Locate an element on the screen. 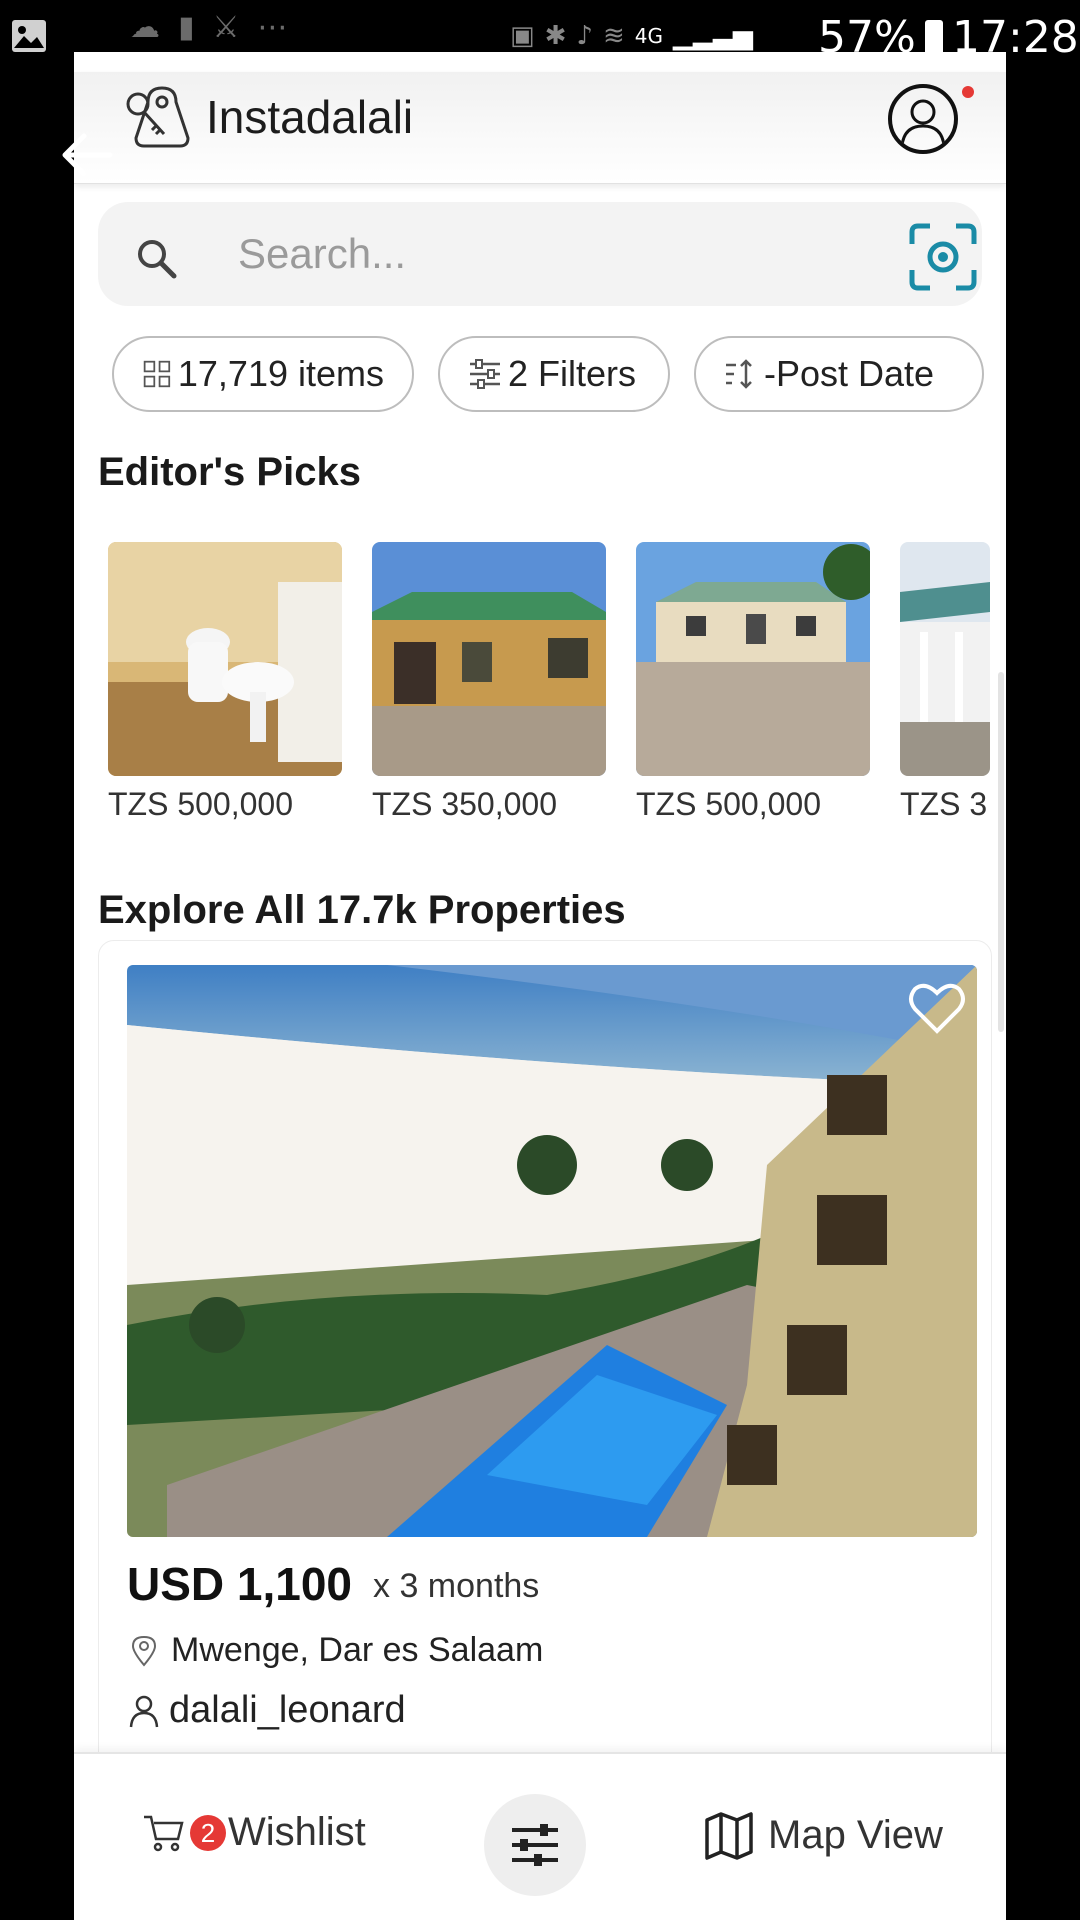 This screenshot has height=1920, width=1080. filters-label: 2 Filters is located at coordinates (572, 373).